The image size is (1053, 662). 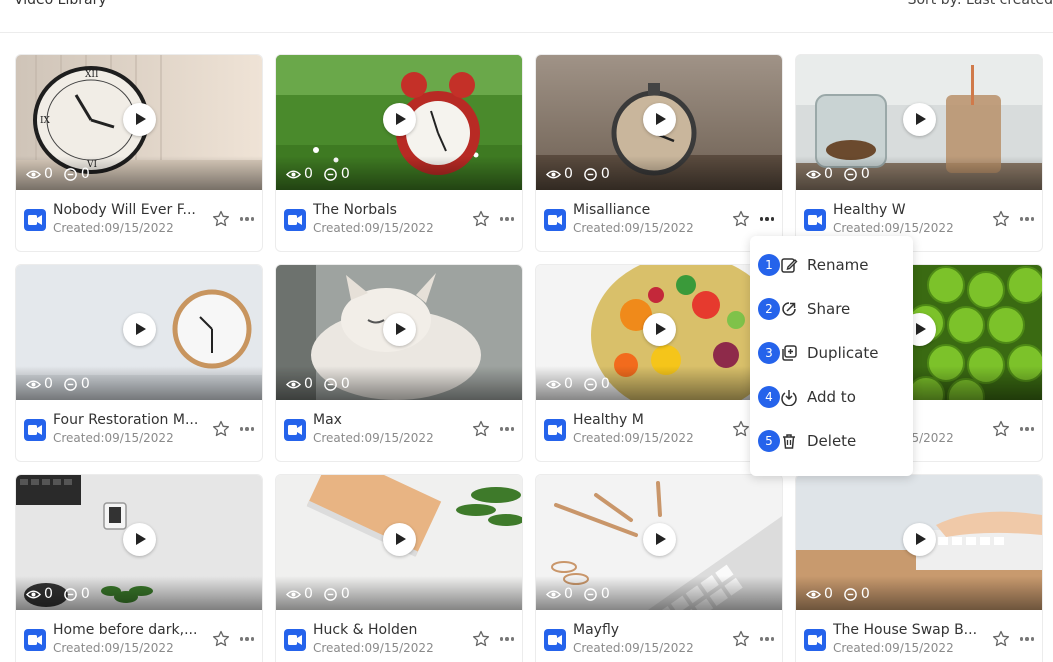 What do you see at coordinates (831, 398) in the screenshot?
I see `menu-item-add-to: 4 Add to` at bounding box center [831, 398].